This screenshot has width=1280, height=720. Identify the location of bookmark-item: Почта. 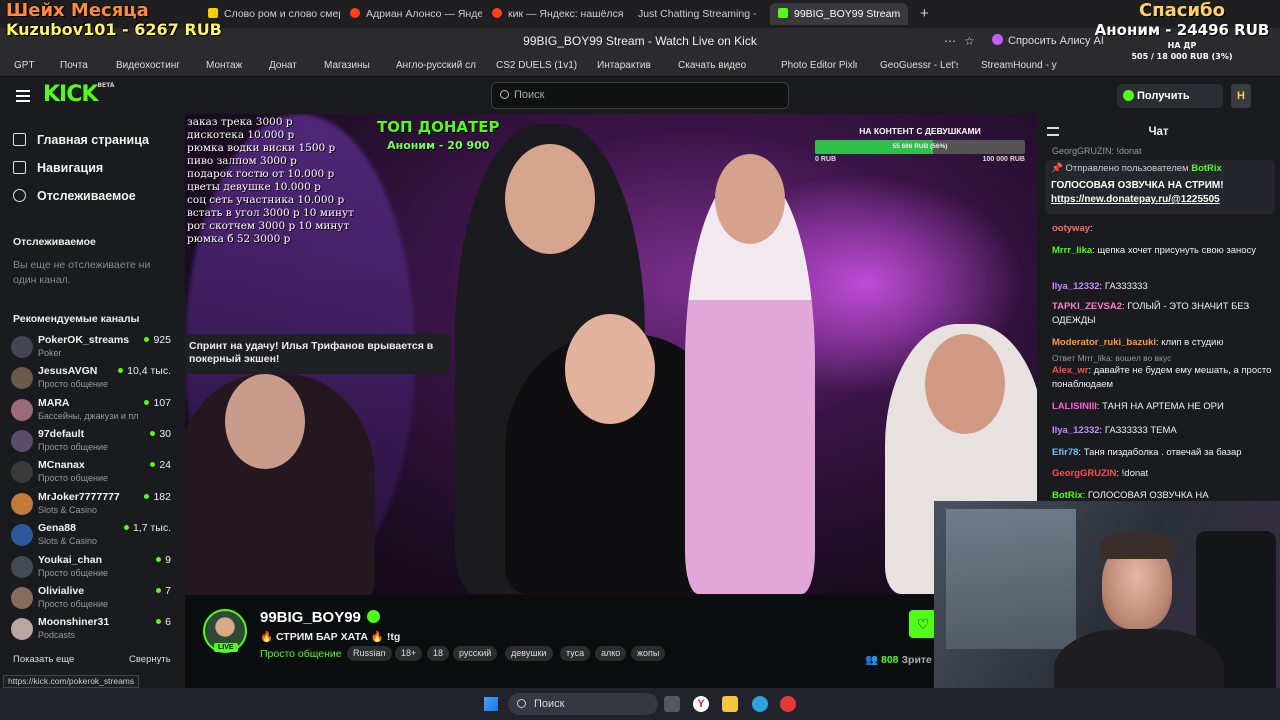
(74, 66).